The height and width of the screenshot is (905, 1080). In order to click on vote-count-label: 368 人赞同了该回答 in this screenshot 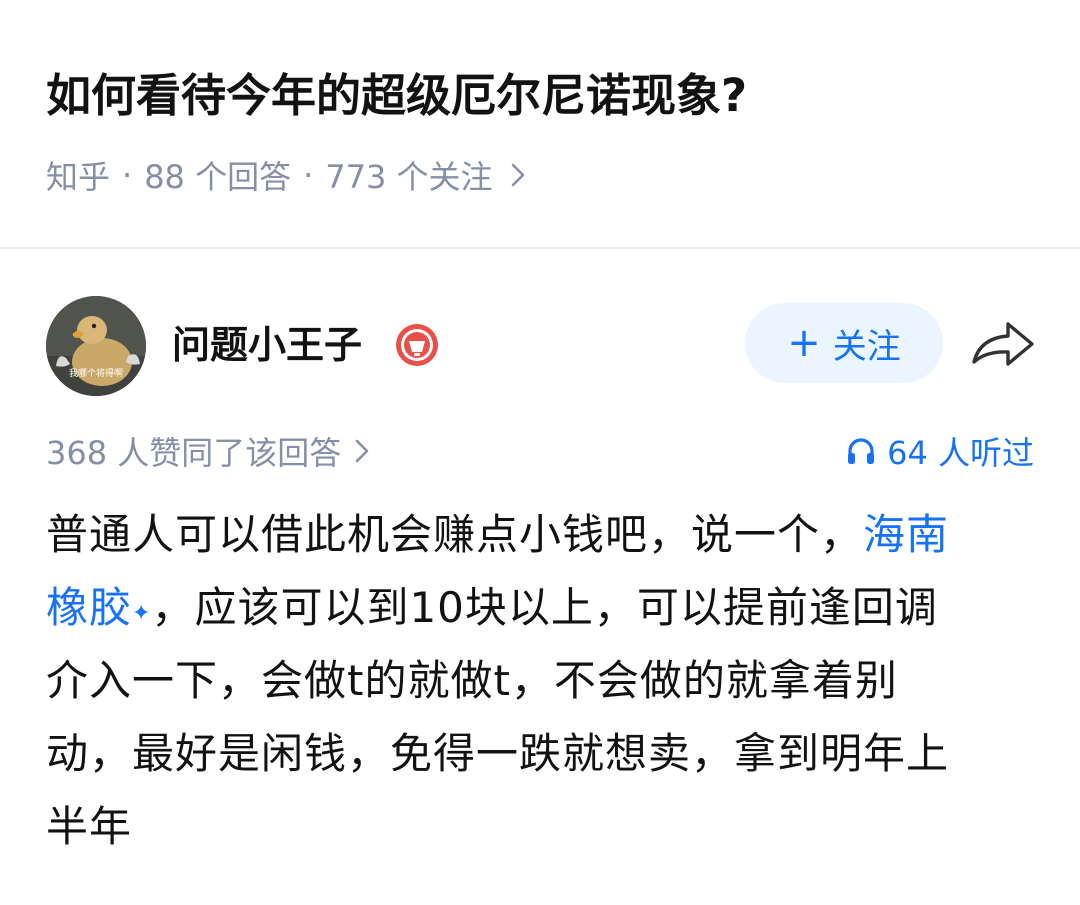, I will do `click(194, 453)`.